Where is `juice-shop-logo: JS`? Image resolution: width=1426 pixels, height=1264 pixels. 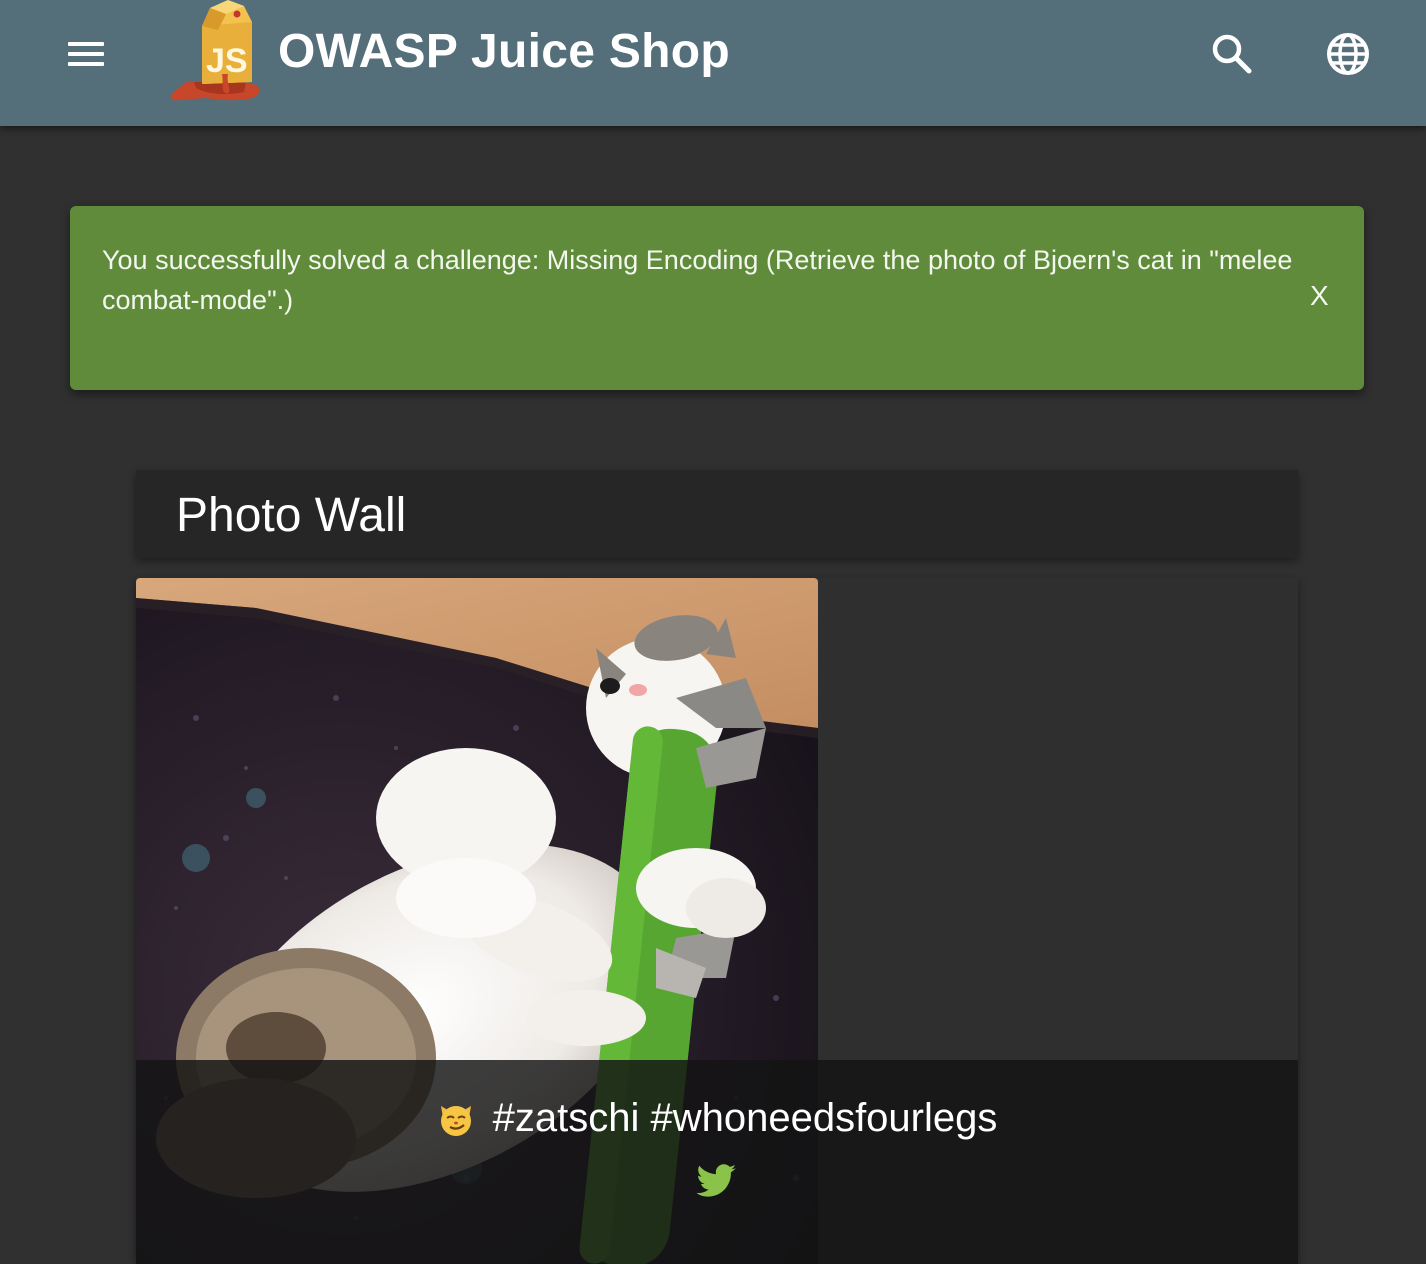
juice-shop-logo: JS is located at coordinates (216, 53).